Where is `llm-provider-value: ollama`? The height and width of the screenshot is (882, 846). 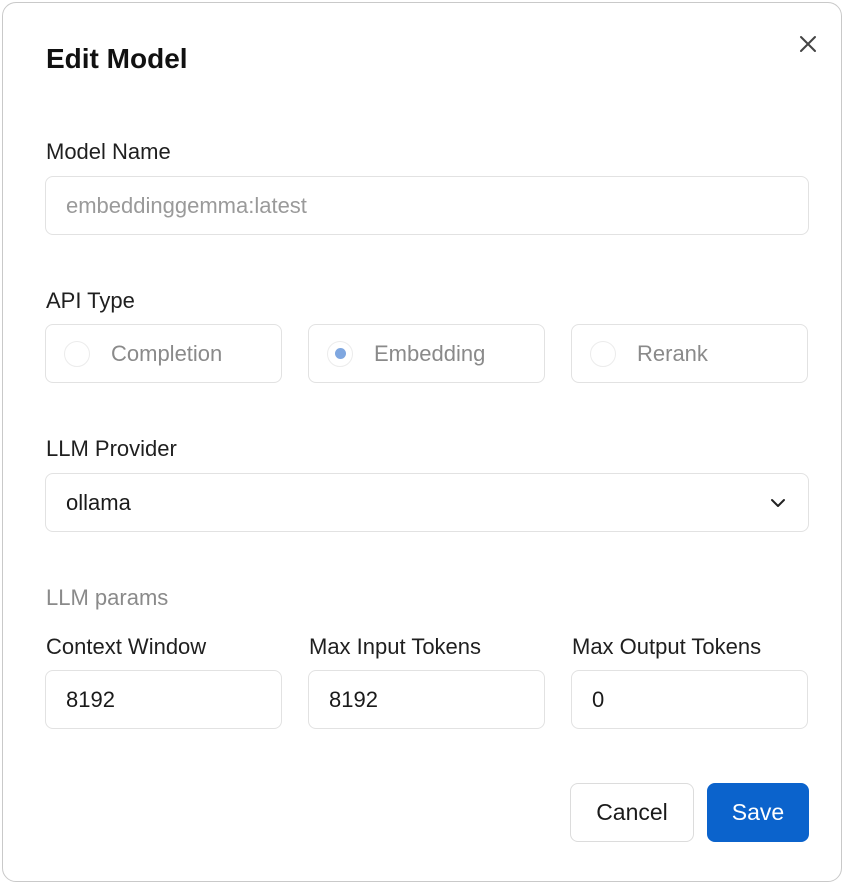 llm-provider-value: ollama is located at coordinates (98, 502).